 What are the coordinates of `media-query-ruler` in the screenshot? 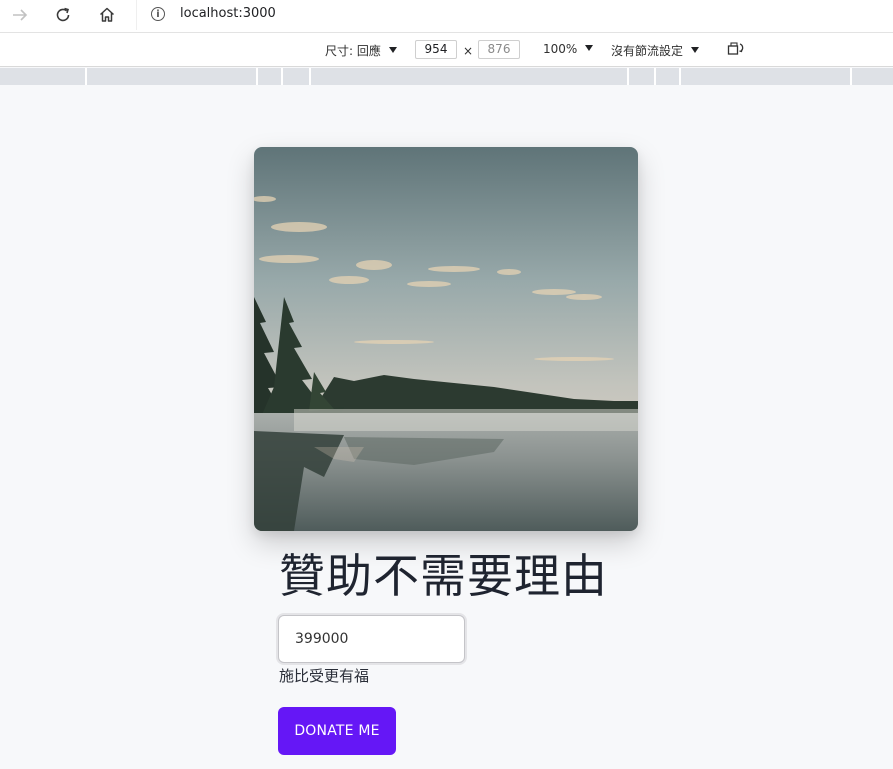 It's located at (446, 76).